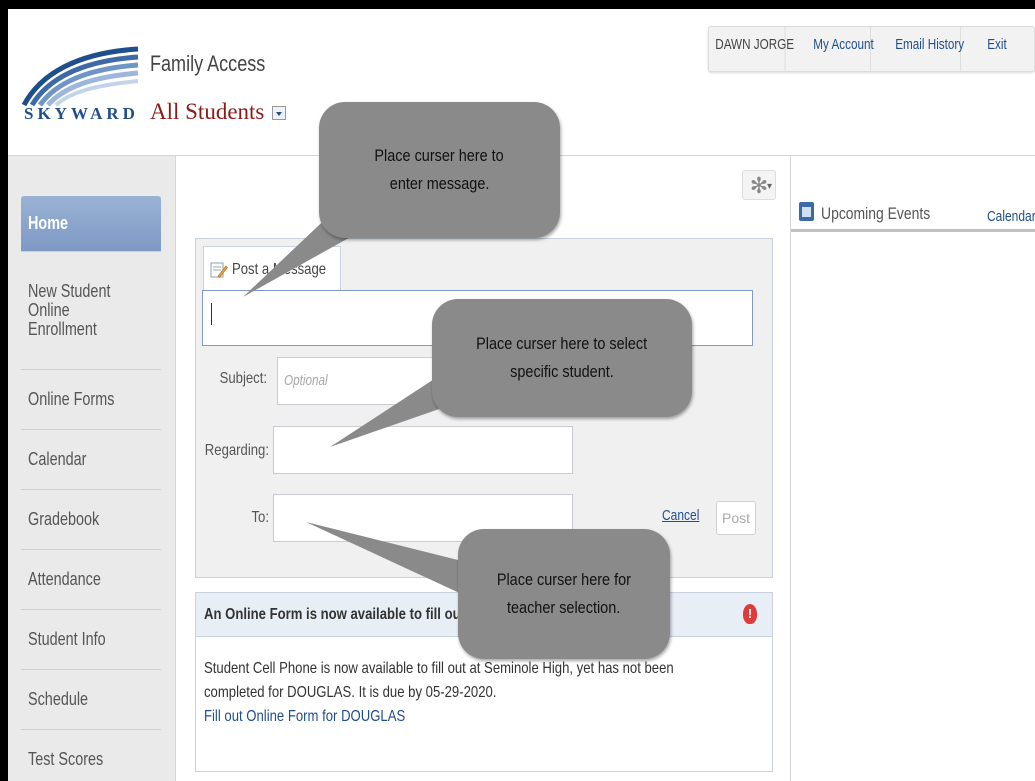  Describe the element at coordinates (562, 343) in the screenshot. I see `callout-text-line: Place curser here to select` at that location.